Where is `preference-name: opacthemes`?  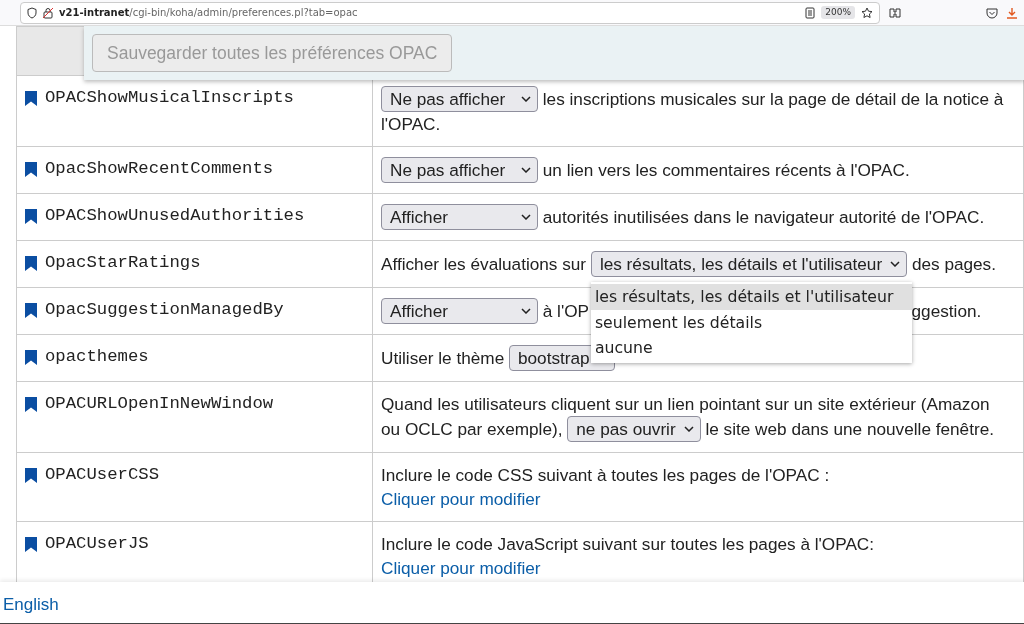 preference-name: opacthemes is located at coordinates (97, 357).